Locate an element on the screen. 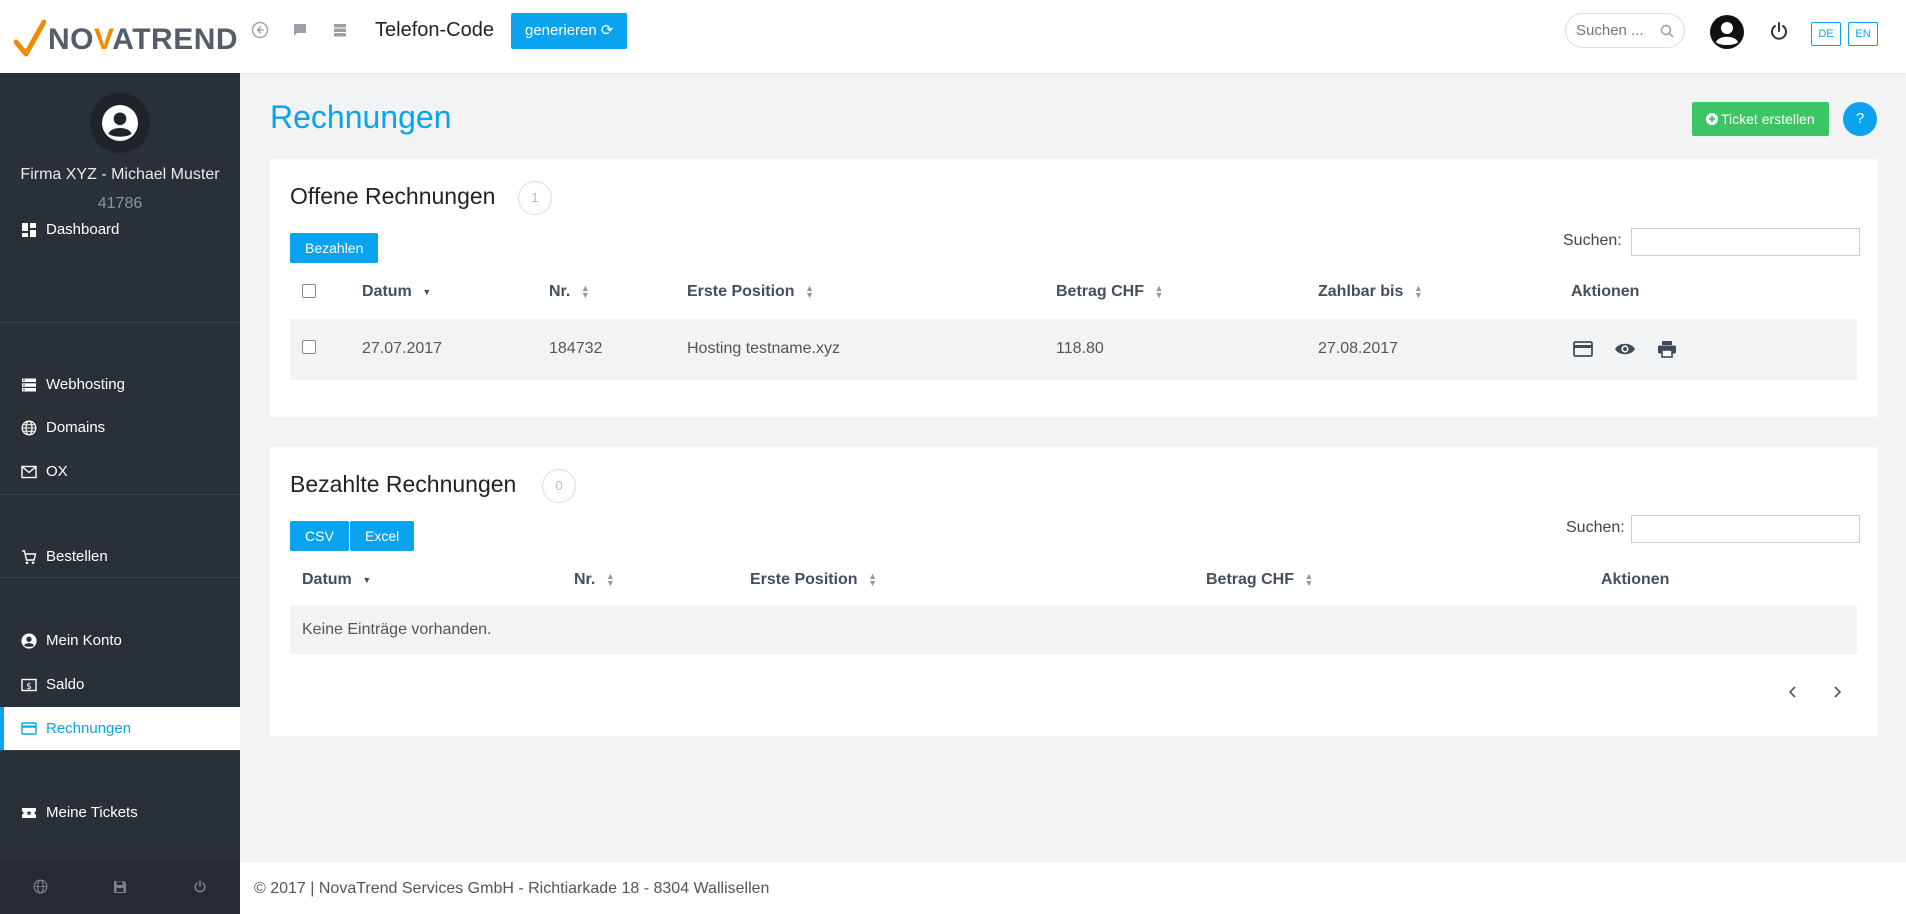 Image resolution: width=1906 pixels, height=914 pixels. lang-en-button: EN is located at coordinates (1863, 34).